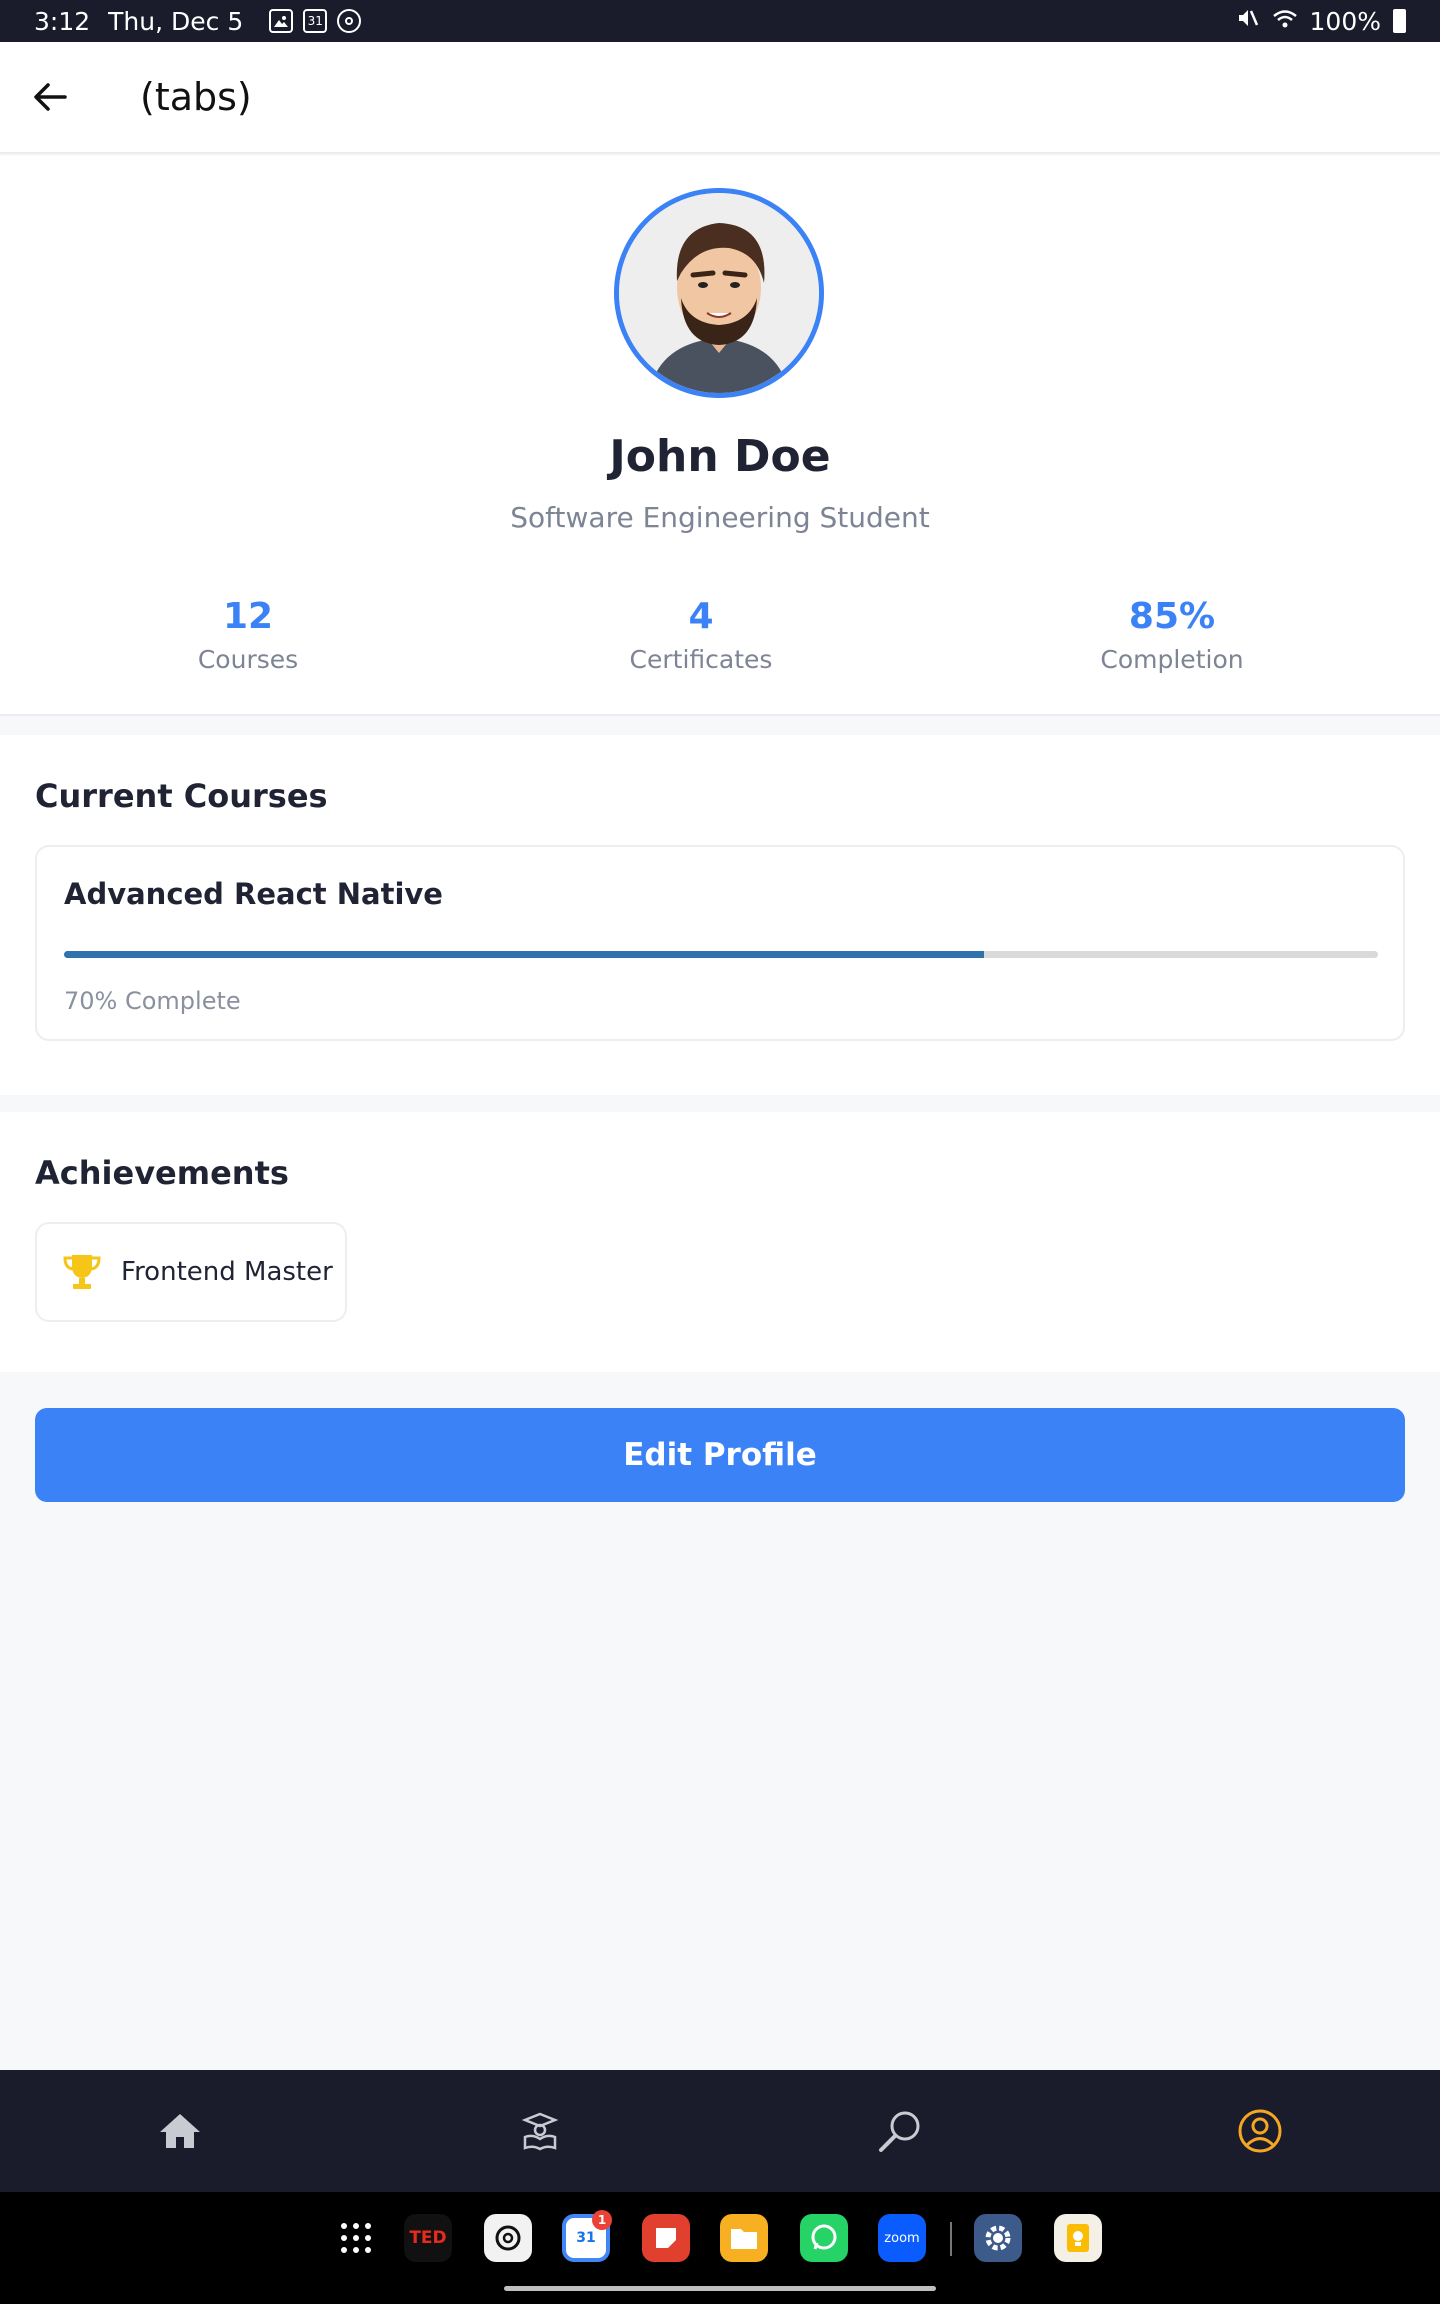  I want to click on folder-icon, so click(744, 2239).